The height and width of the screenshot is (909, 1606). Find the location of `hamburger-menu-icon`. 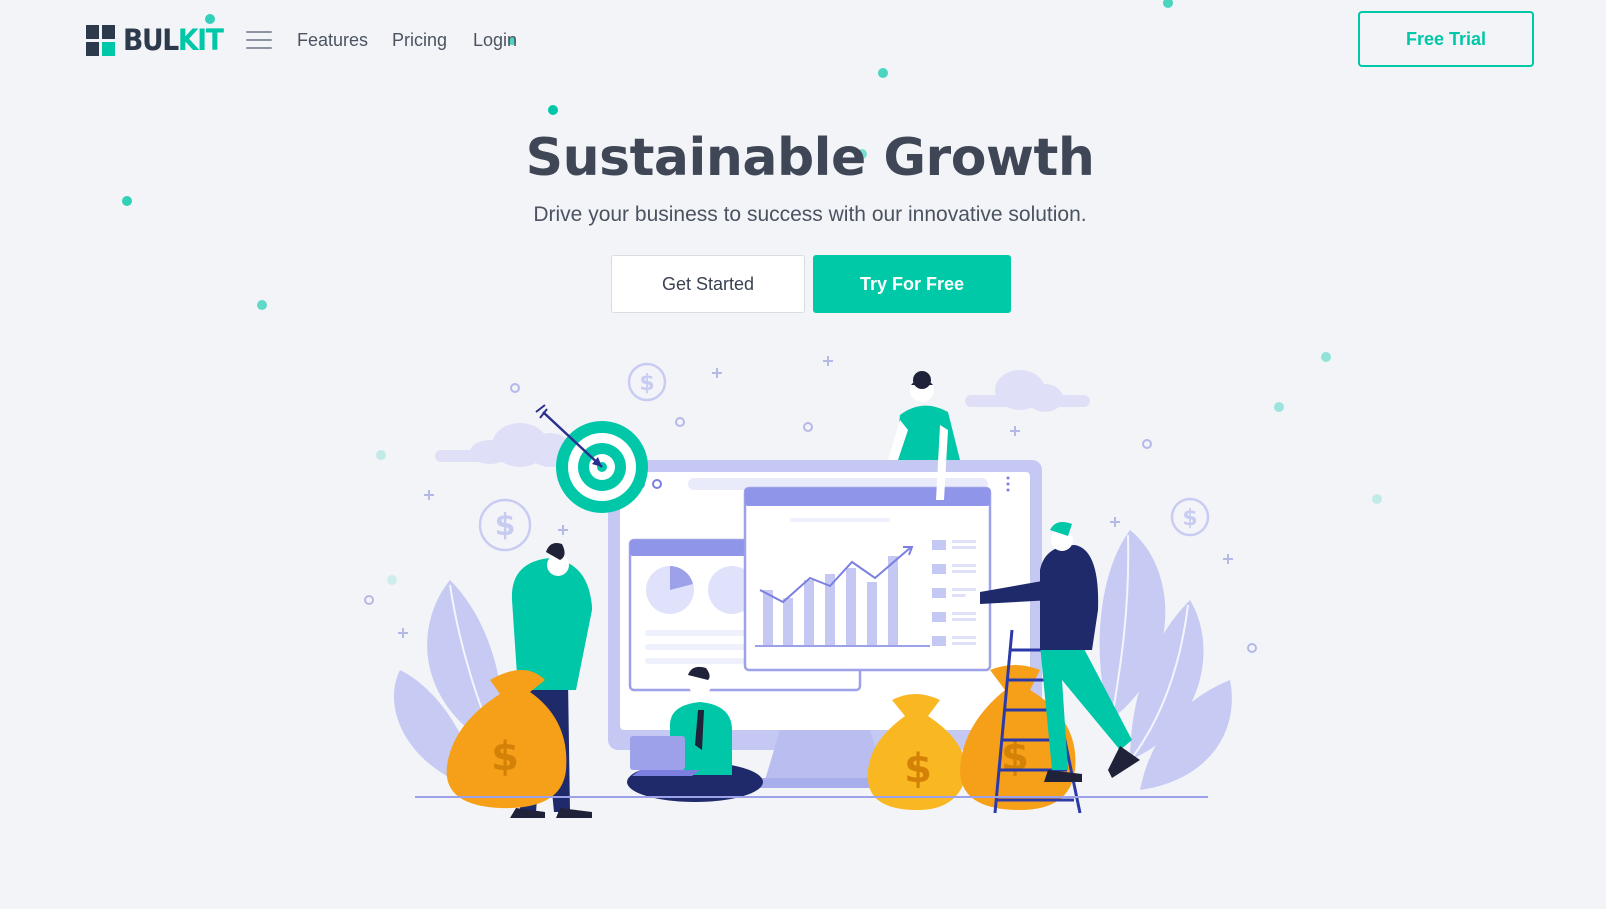

hamburger-menu-icon is located at coordinates (259, 40).